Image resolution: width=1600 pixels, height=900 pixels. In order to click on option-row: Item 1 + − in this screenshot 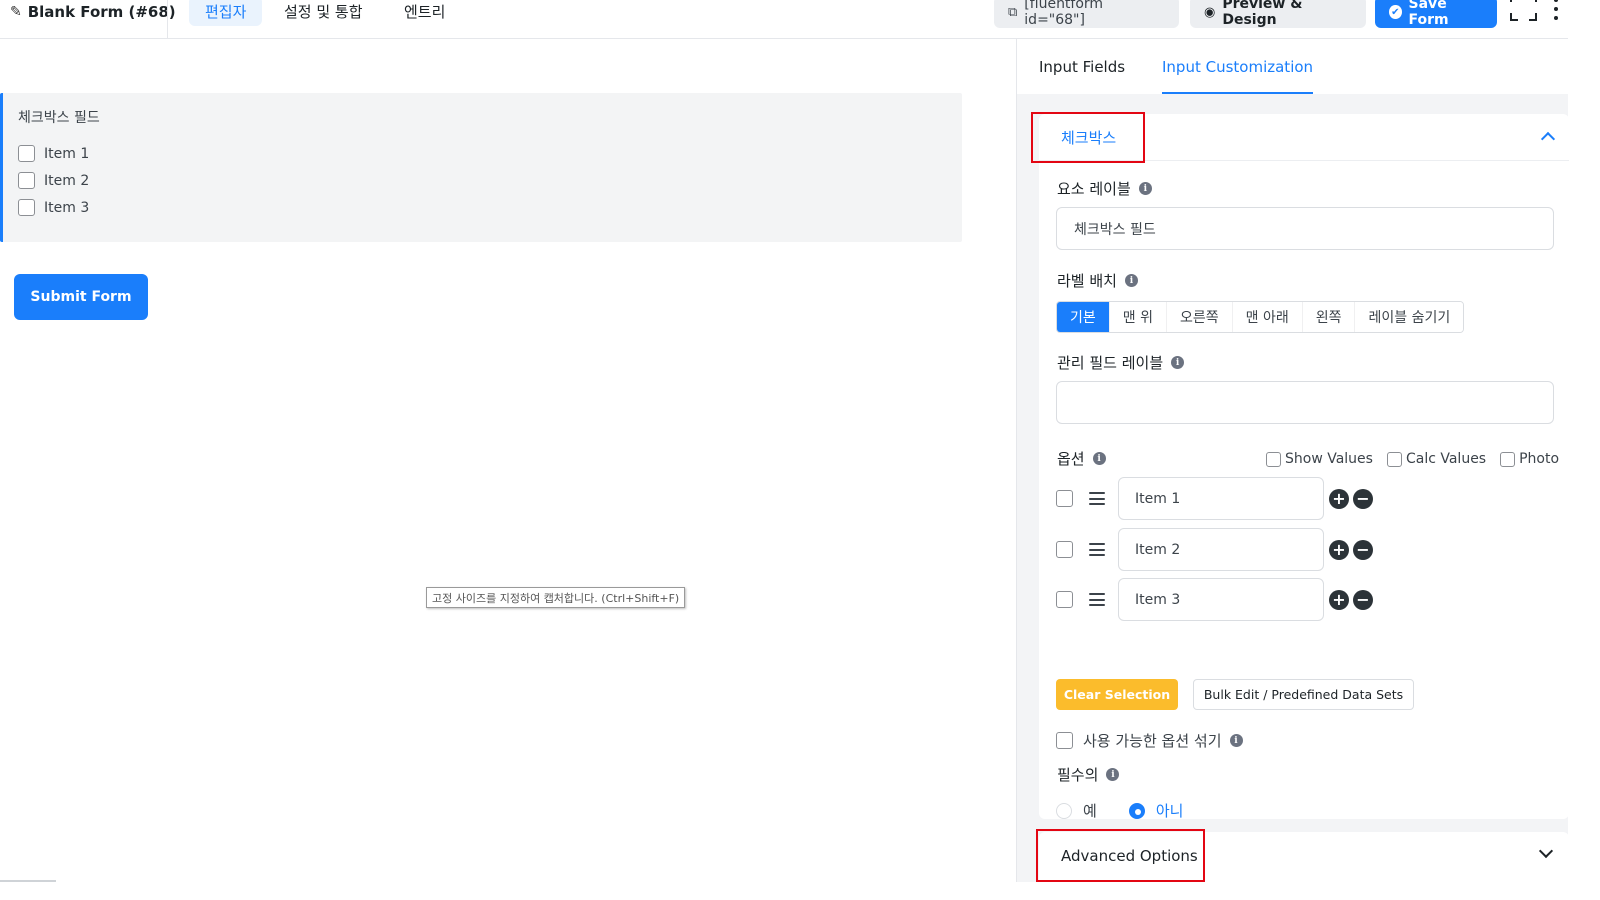, I will do `click(1216, 498)`.